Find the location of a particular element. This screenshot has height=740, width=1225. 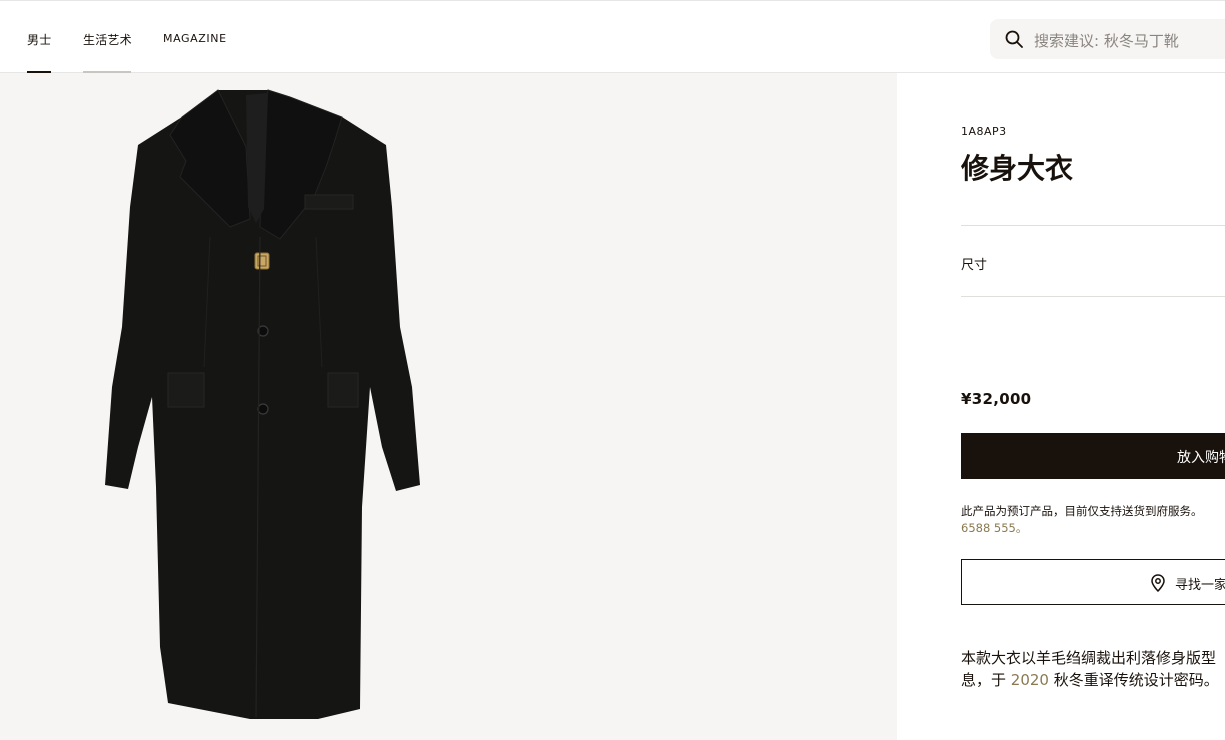

product-description: 本款大衣以羊毛绉绸裁出利落修身版型 息，于 2020 秋冬重译传统设计密码。 is located at coordinates (1093, 669).